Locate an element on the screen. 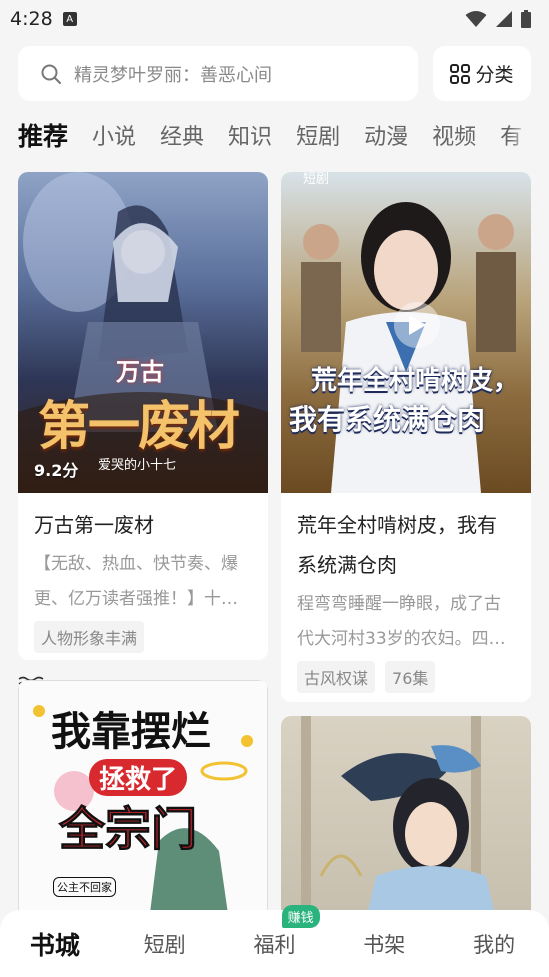  book-card: 我靠摆烂 拯救了 全宗门 公主不回家 is located at coordinates (143, 800).